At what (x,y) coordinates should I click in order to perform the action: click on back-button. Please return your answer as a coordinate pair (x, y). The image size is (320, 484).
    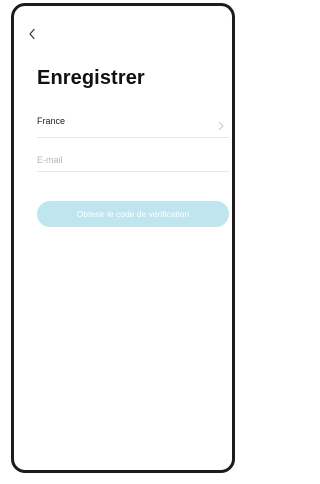
    Looking at the image, I should click on (33, 34).